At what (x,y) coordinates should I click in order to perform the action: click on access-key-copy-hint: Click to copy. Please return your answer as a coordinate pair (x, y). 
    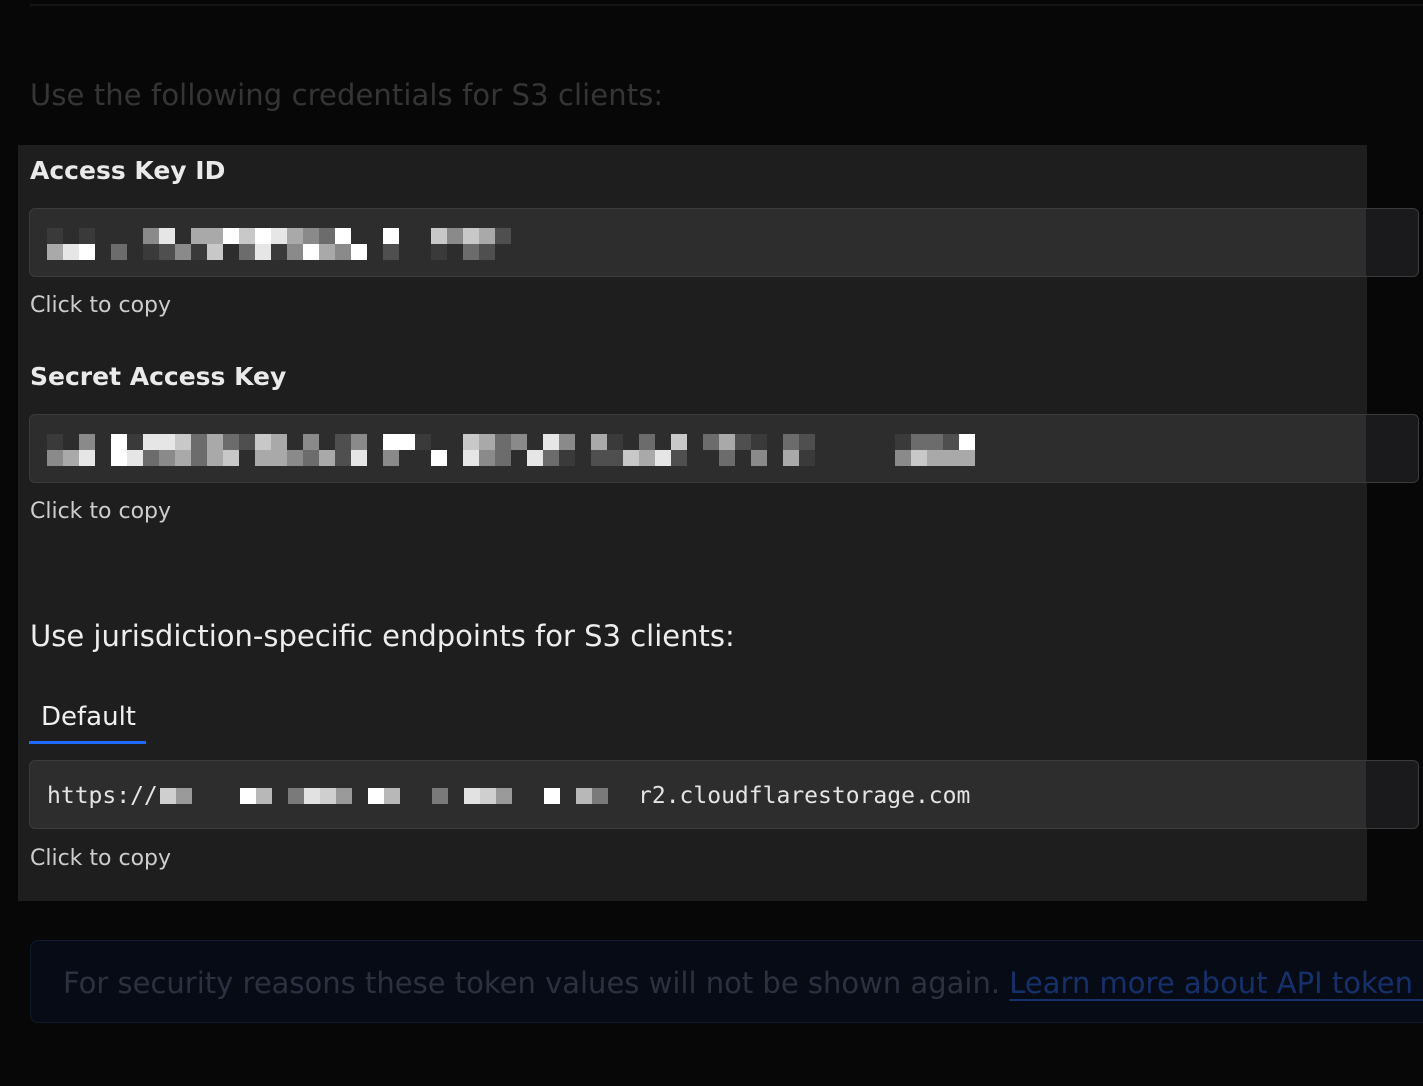
    Looking at the image, I should click on (100, 306).